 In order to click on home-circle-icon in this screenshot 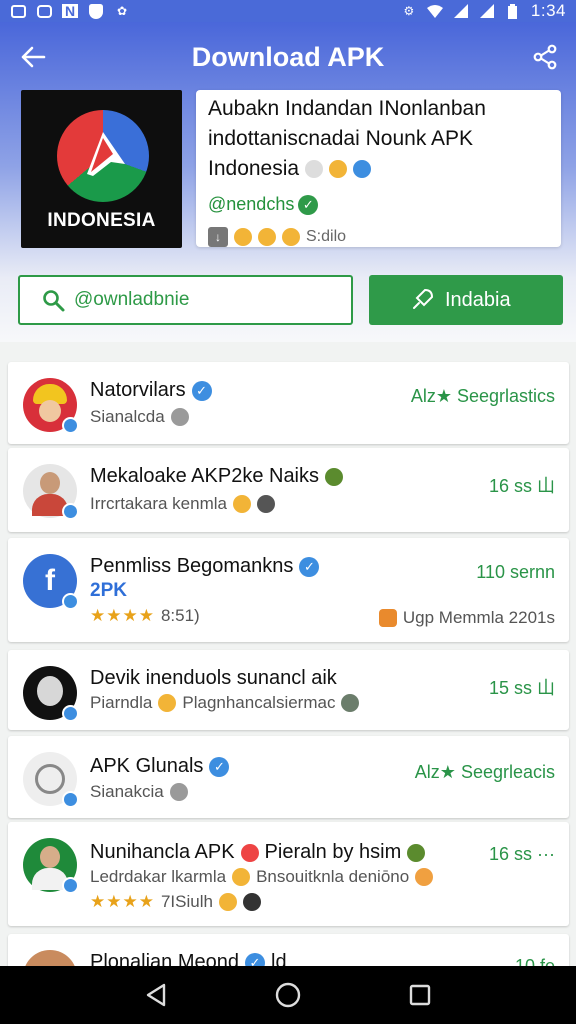, I will do `click(288, 995)`.